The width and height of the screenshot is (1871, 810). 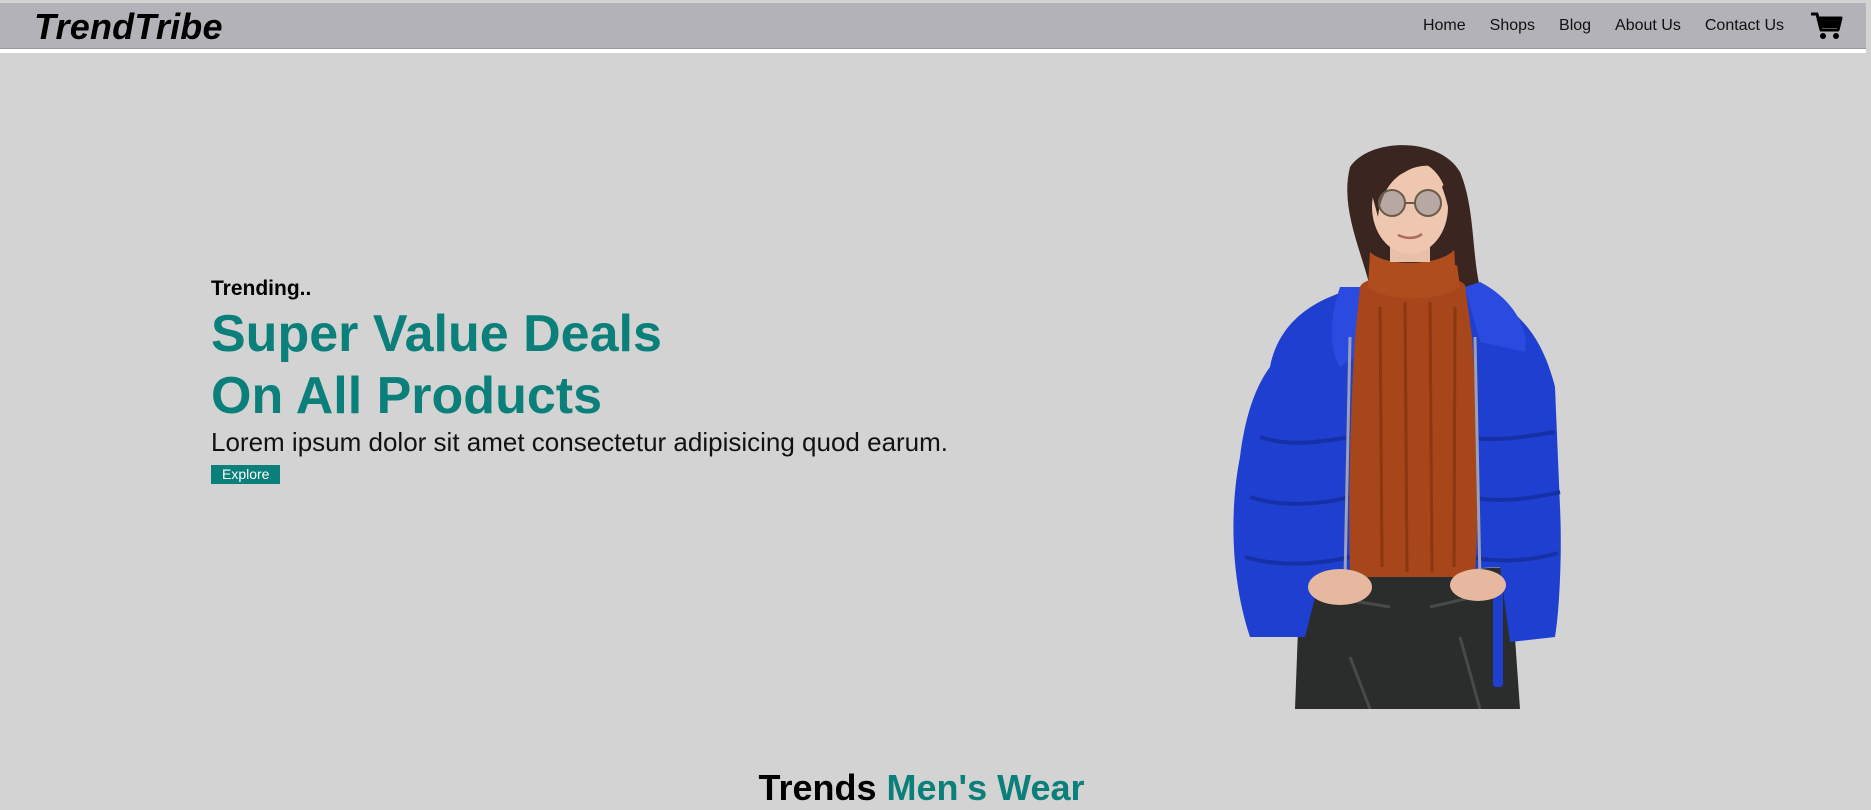 I want to click on hero-model-image, so click(x=1397, y=427).